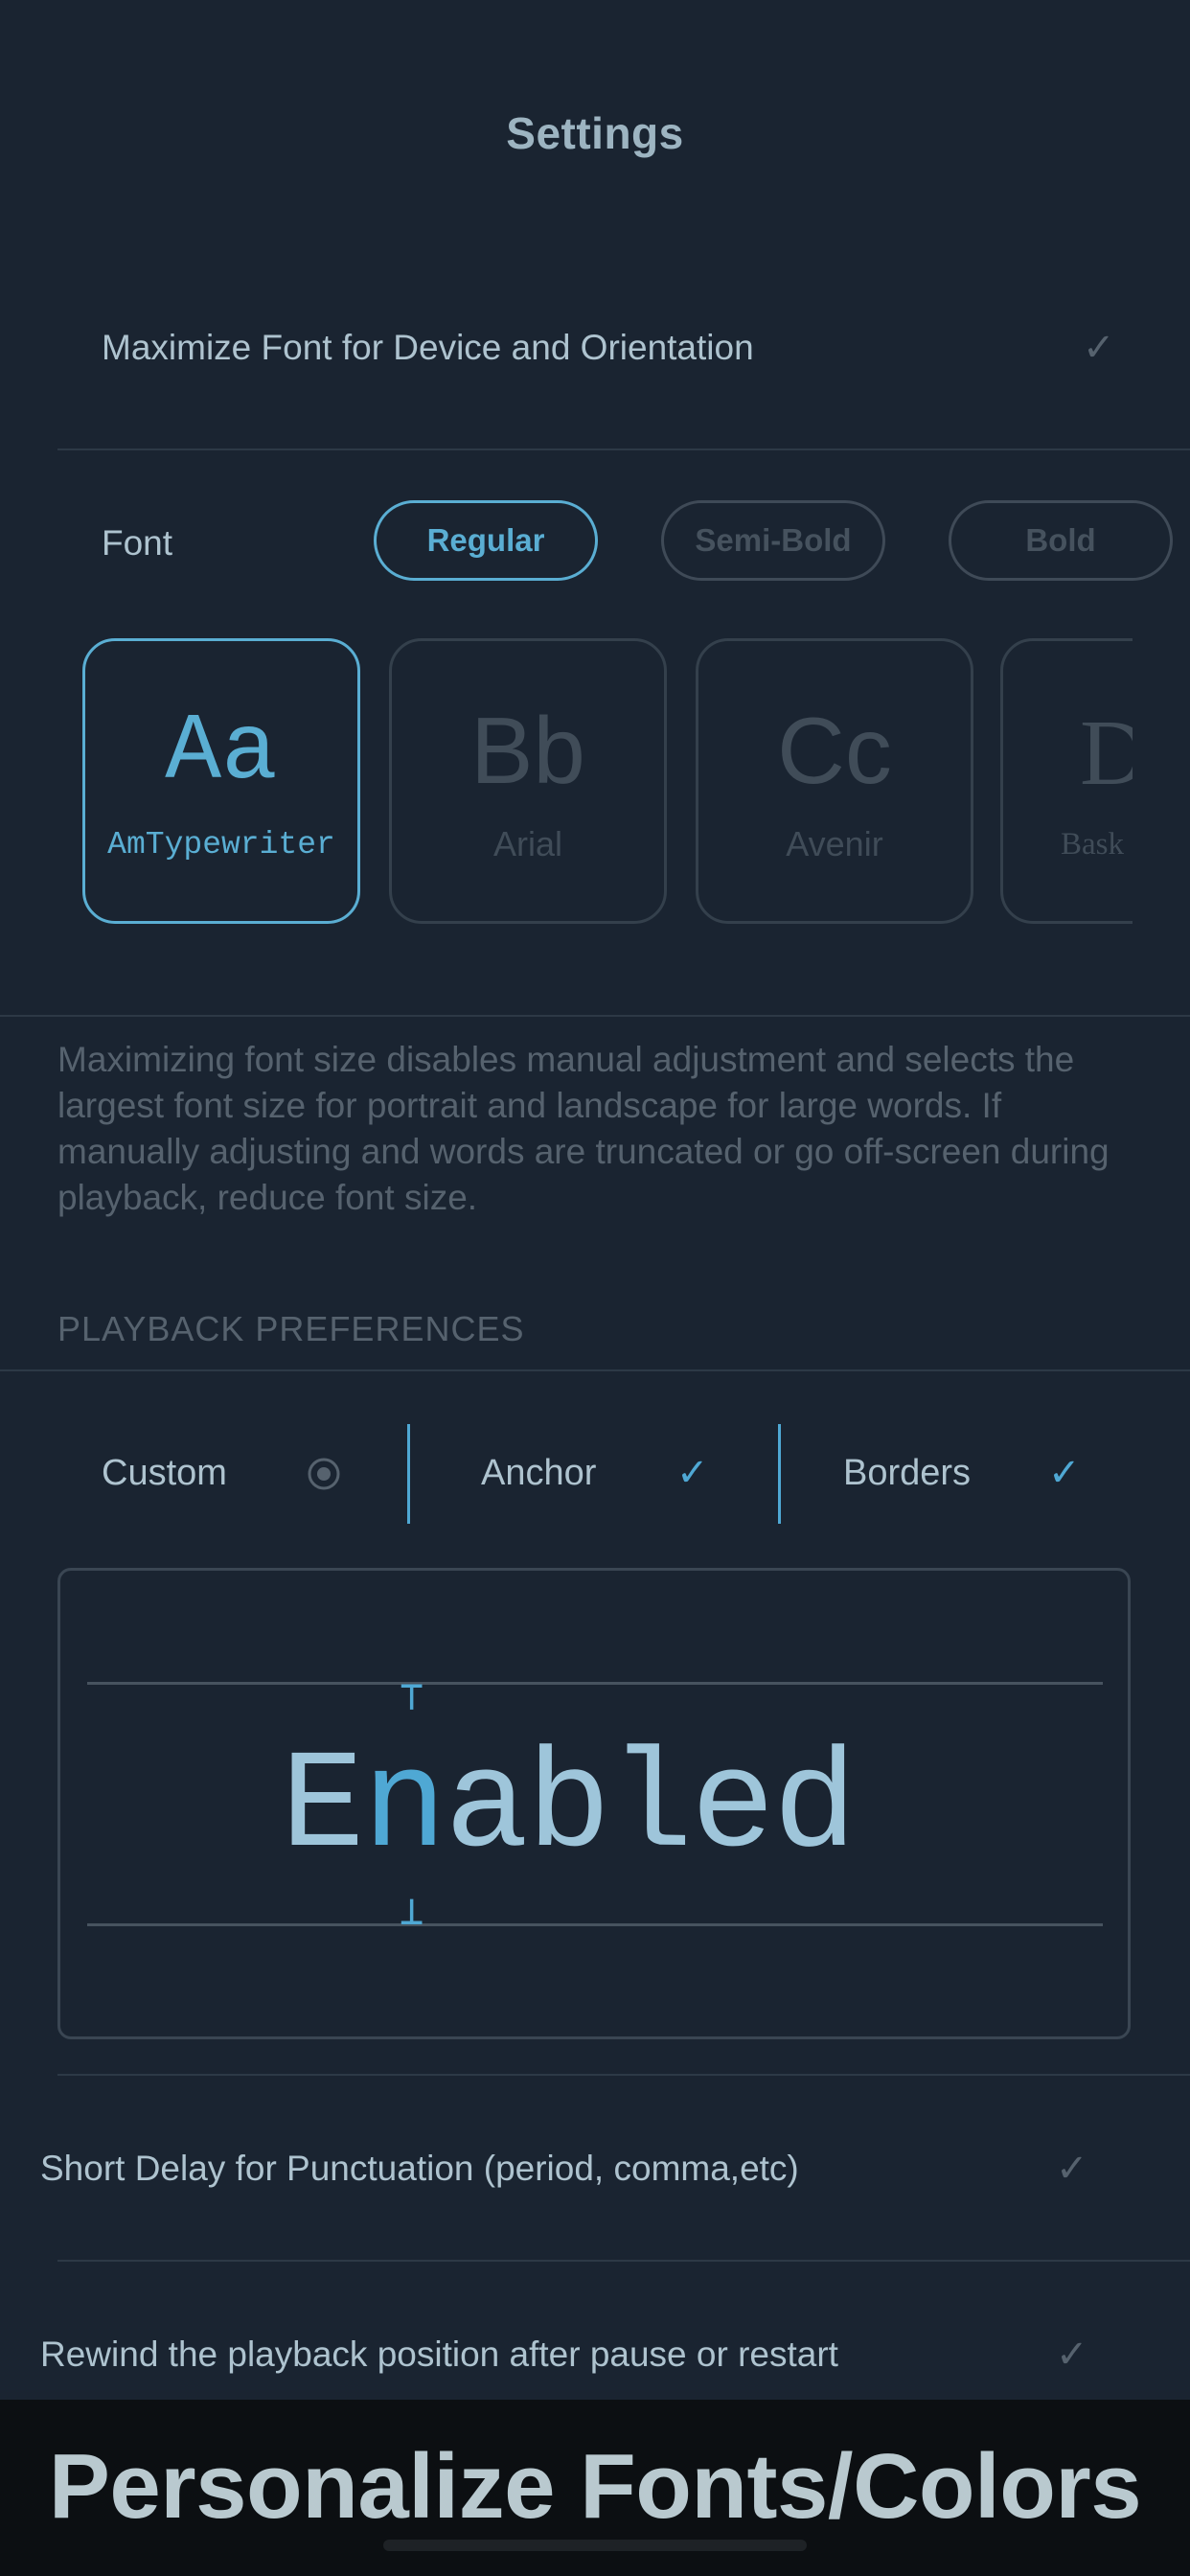  Describe the element at coordinates (595, 133) in the screenshot. I see `page-title: Settings` at that location.